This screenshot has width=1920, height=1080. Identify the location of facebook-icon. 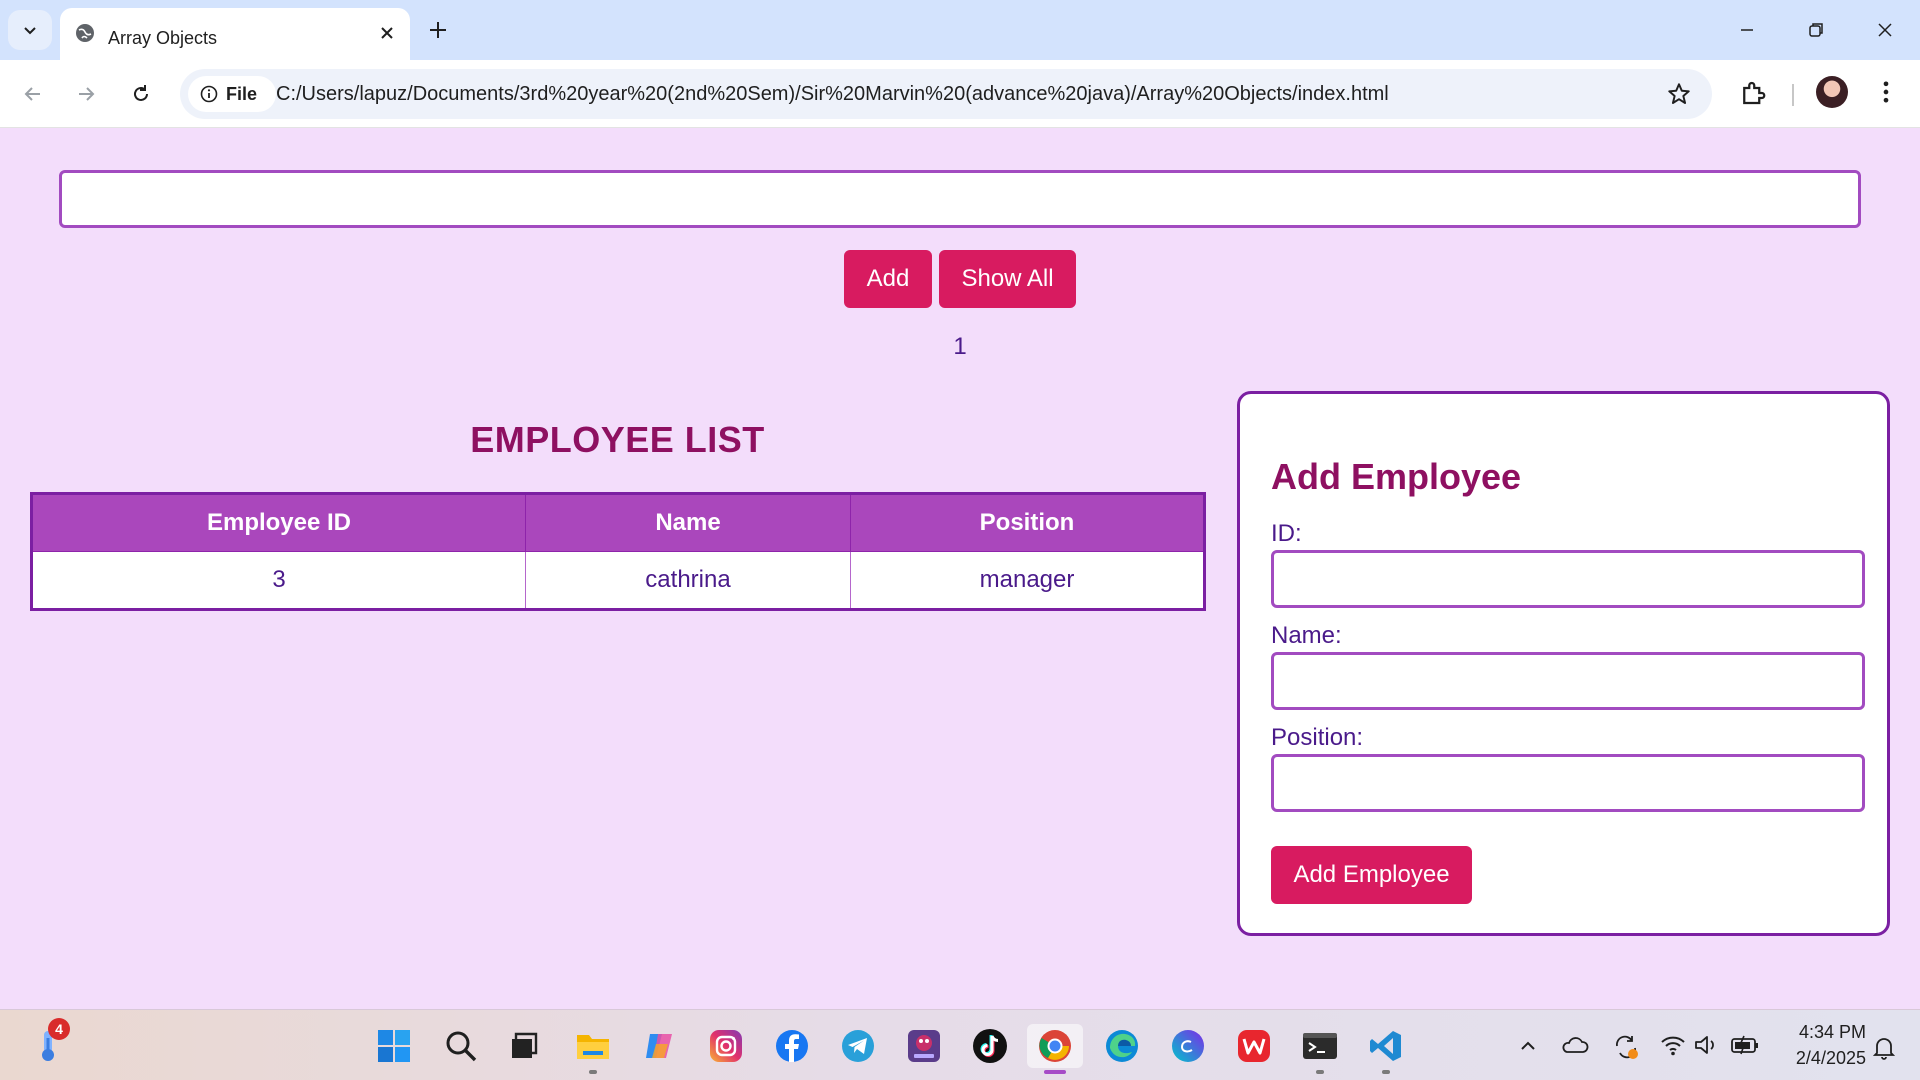
(792, 1046).